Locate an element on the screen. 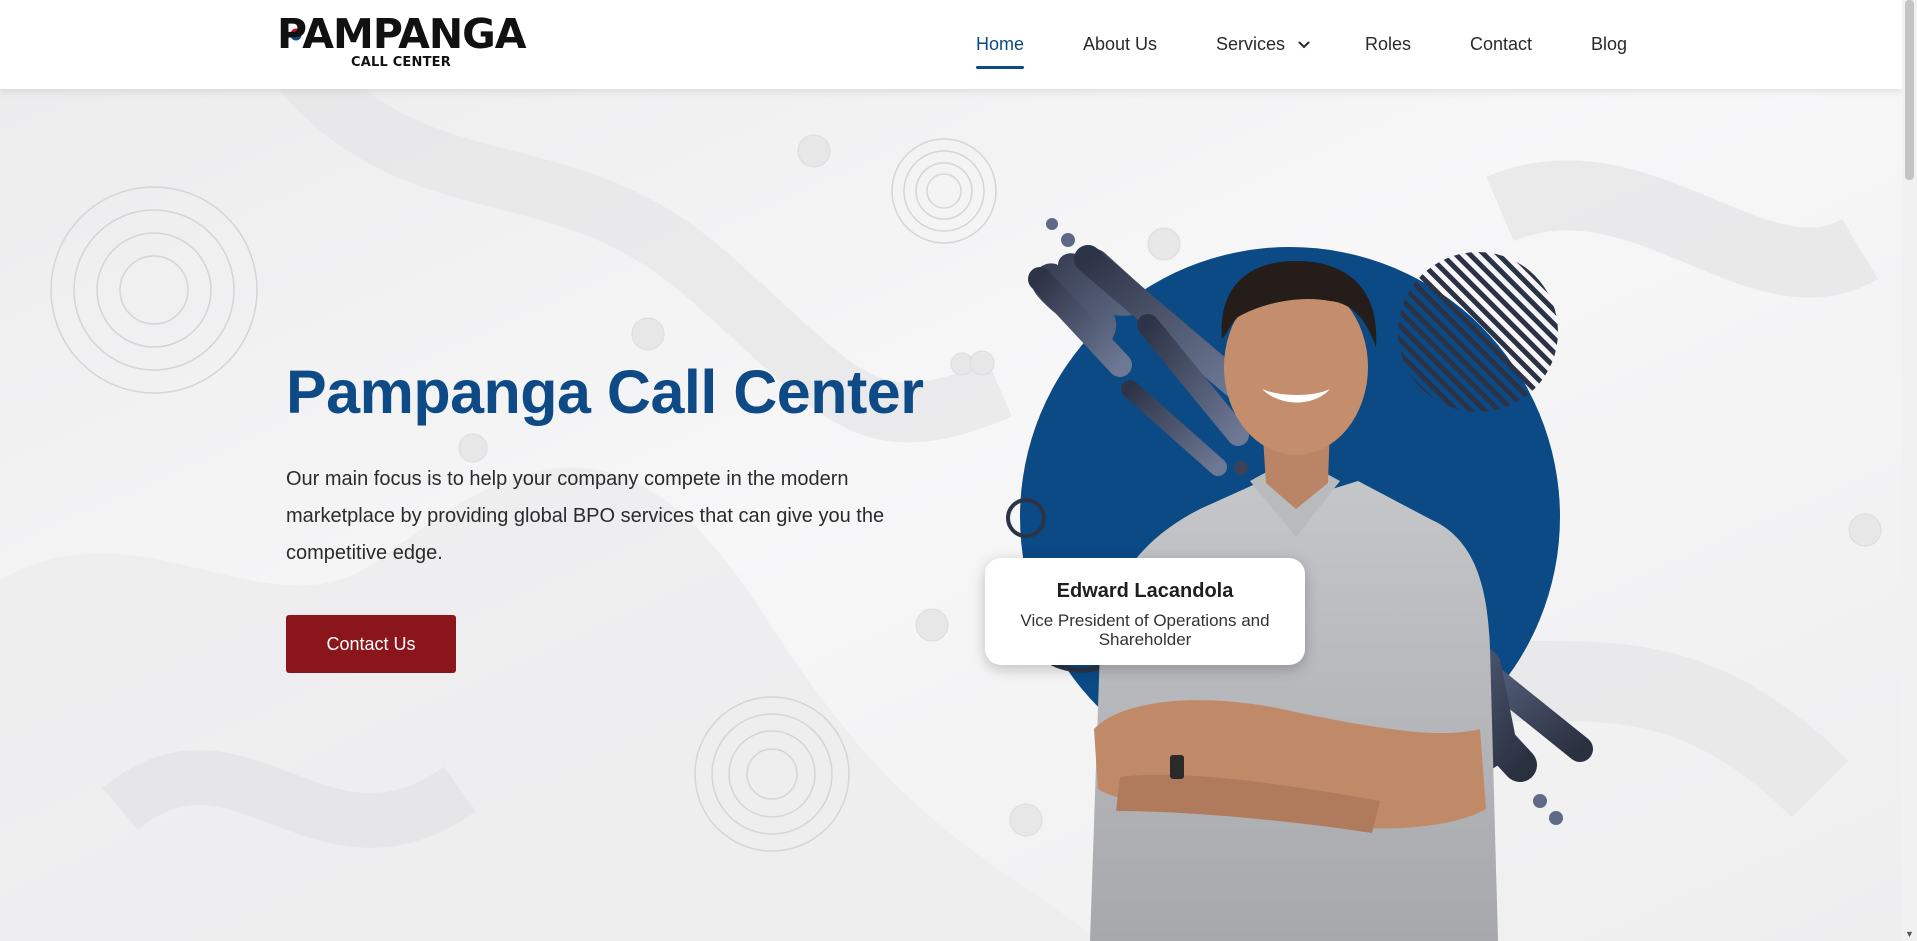 This screenshot has height=941, width=1917. nav-item-roles: Roles is located at coordinates (1388, 44).